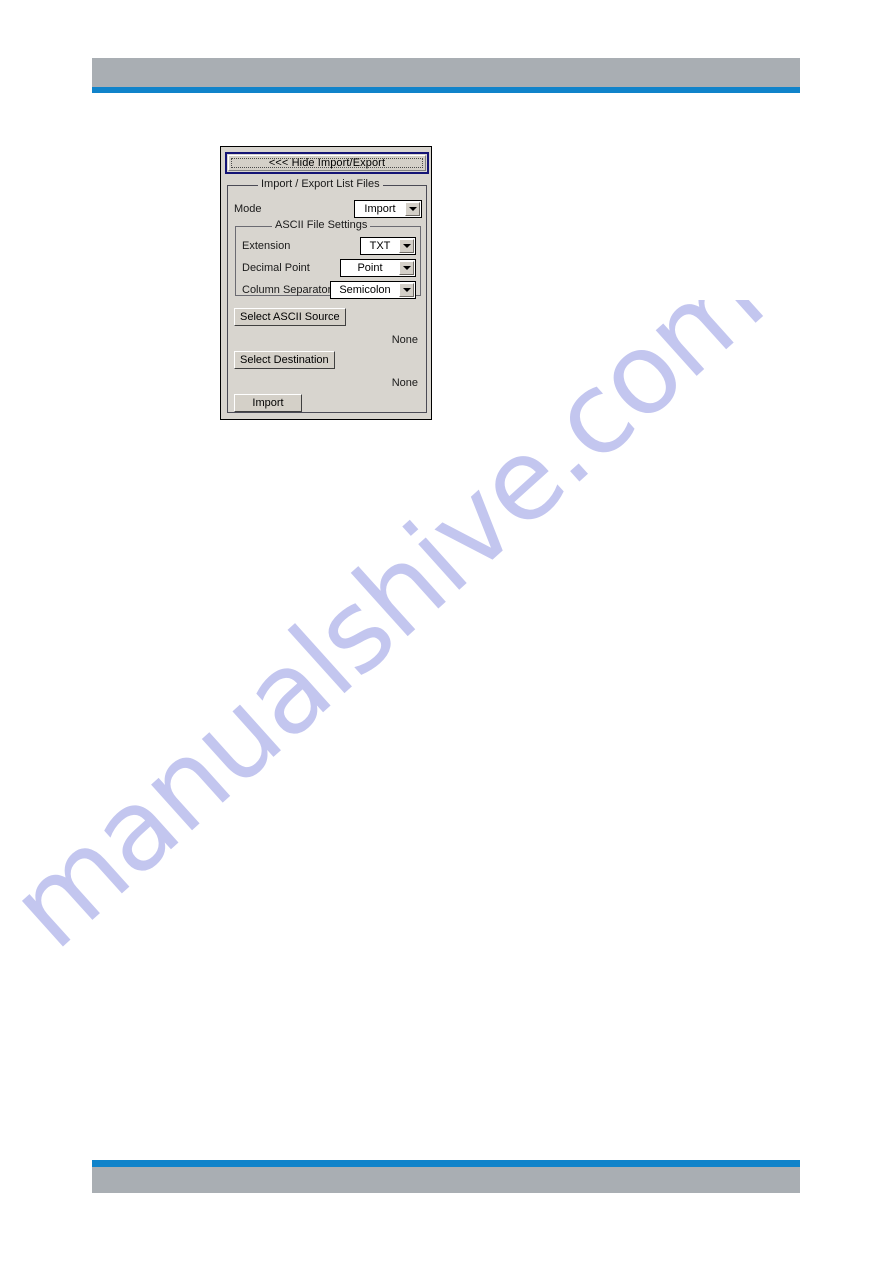 The height and width of the screenshot is (1263, 893). I want to click on header-blue-rule, so click(446, 90).